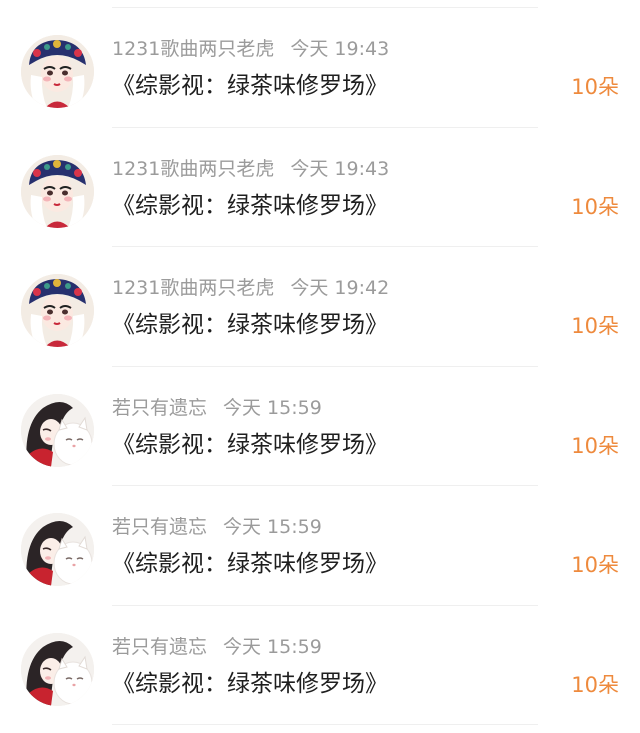 This screenshot has height=733, width=640. I want to click on record-meta: 1231歌曲两只老虎 今天 19:42, so click(250, 288).